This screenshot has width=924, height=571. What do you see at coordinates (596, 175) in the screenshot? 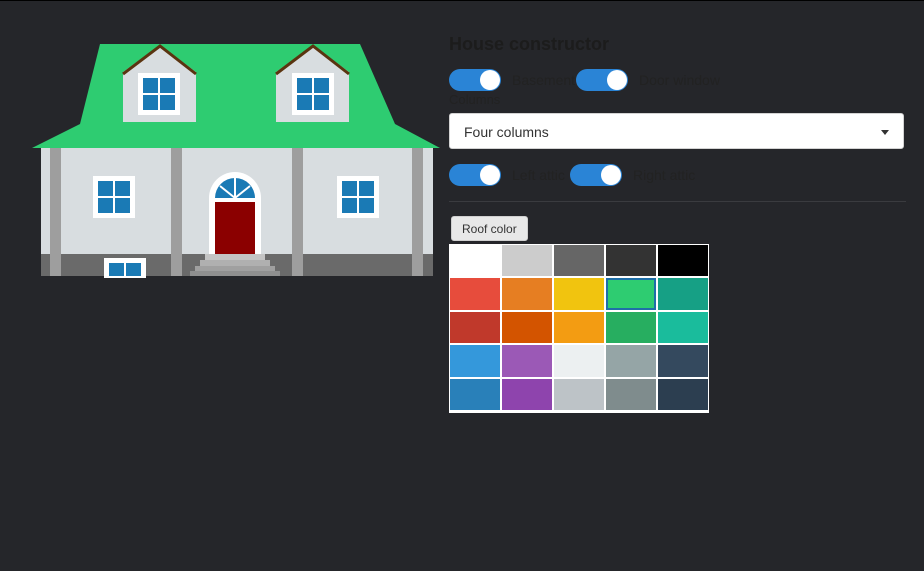
I see `right-attic-switch` at bounding box center [596, 175].